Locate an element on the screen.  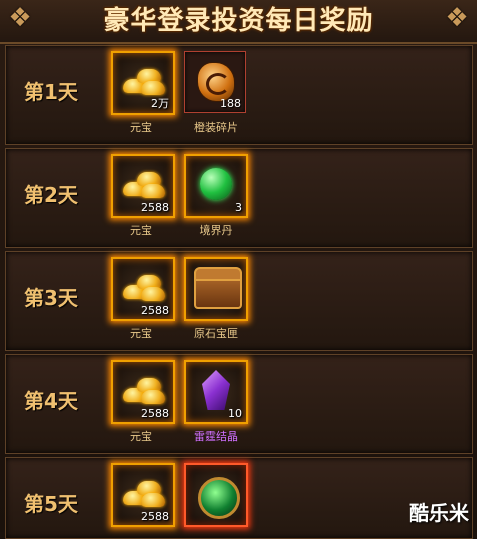
title-bar: ❖ 豪华登录投资每日奖励 ❖ is located at coordinates (238, 22).